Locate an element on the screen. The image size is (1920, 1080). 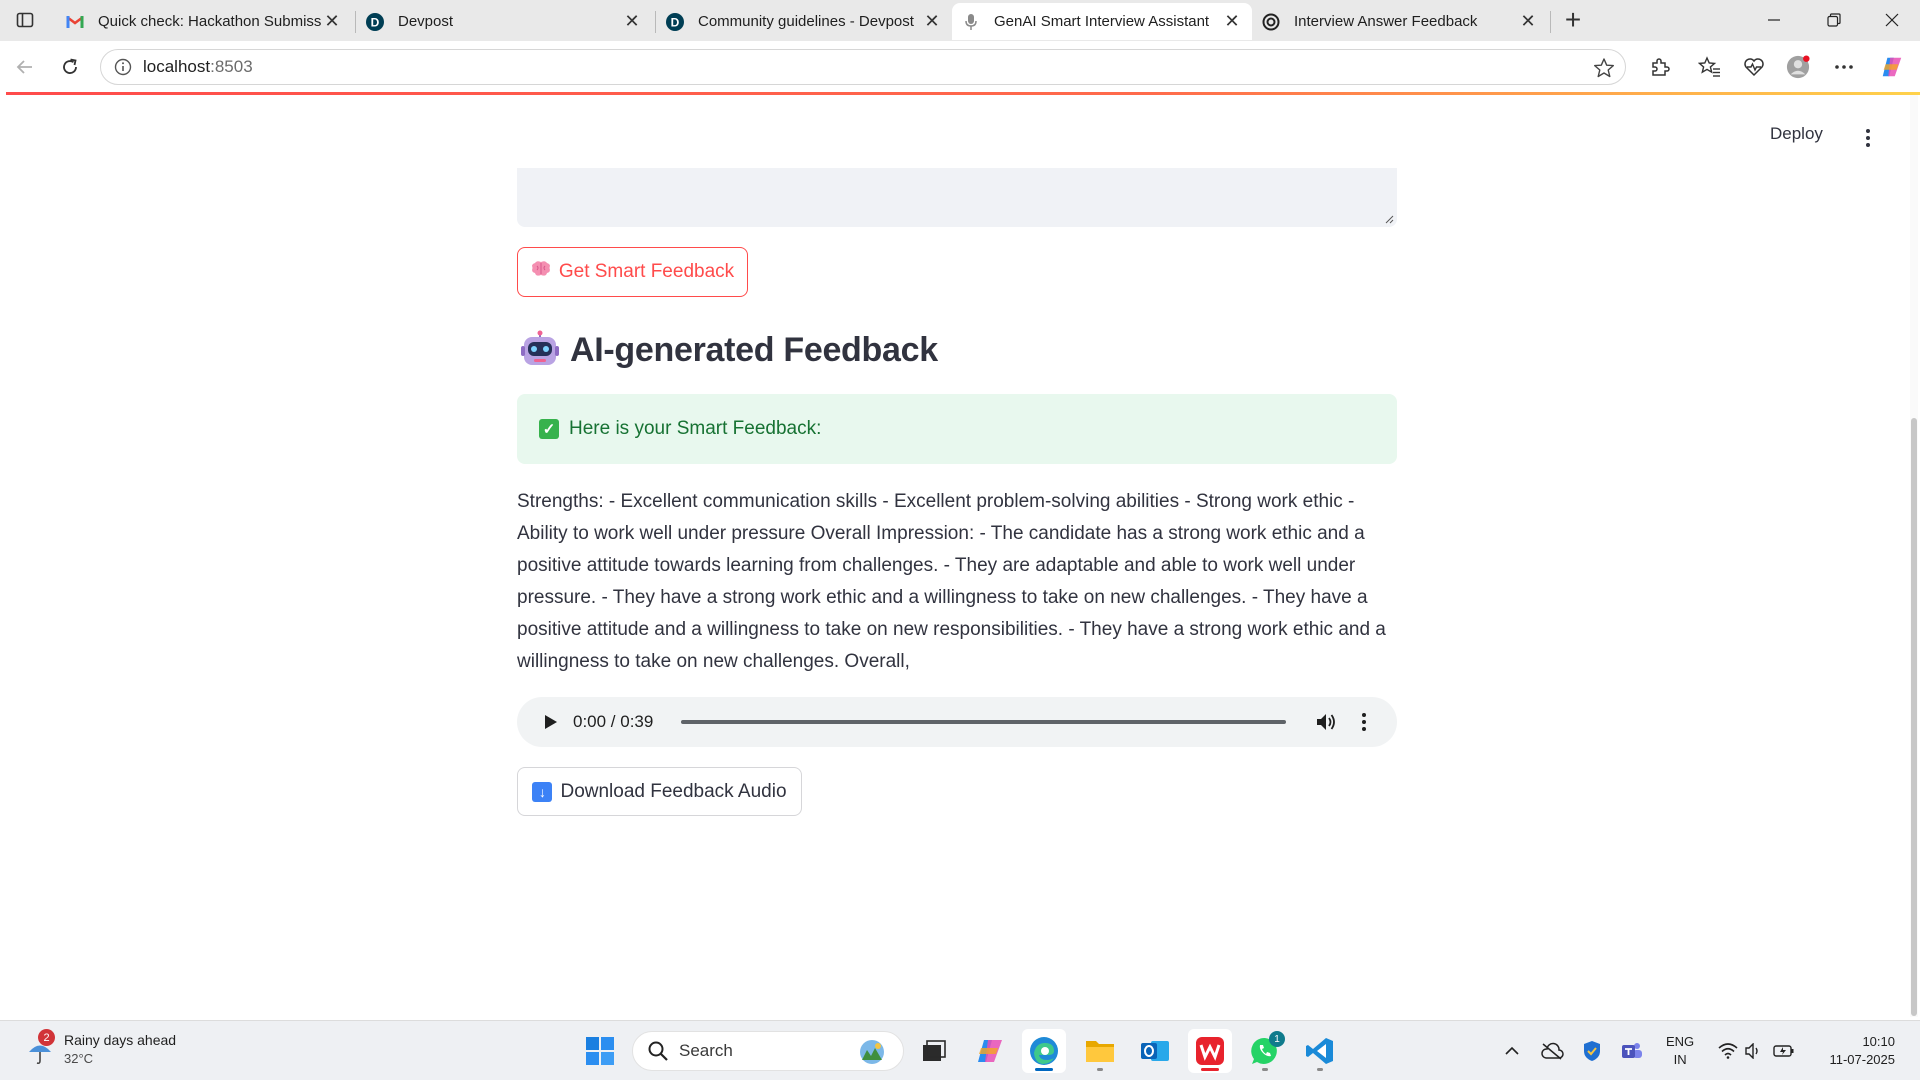
success-message: Here is your Smart Feedback: is located at coordinates (695, 428).